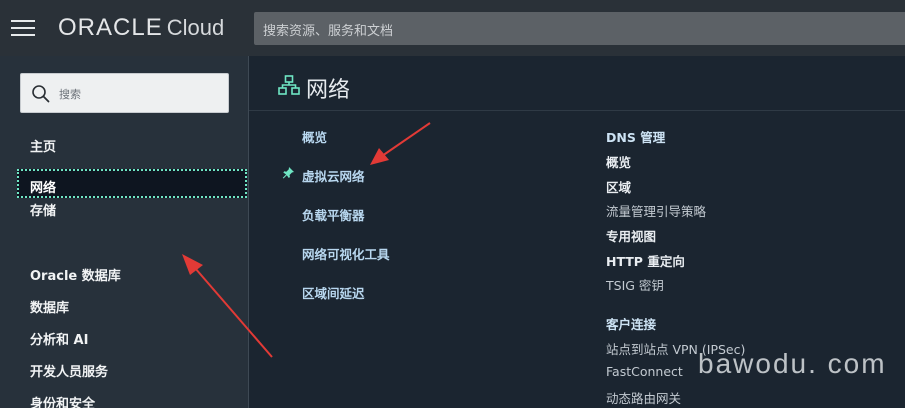 Image resolution: width=905 pixels, height=408 pixels. Describe the element at coordinates (62, 400) in the screenshot. I see `sidebar-item-identity-security: 身份和安全` at that location.